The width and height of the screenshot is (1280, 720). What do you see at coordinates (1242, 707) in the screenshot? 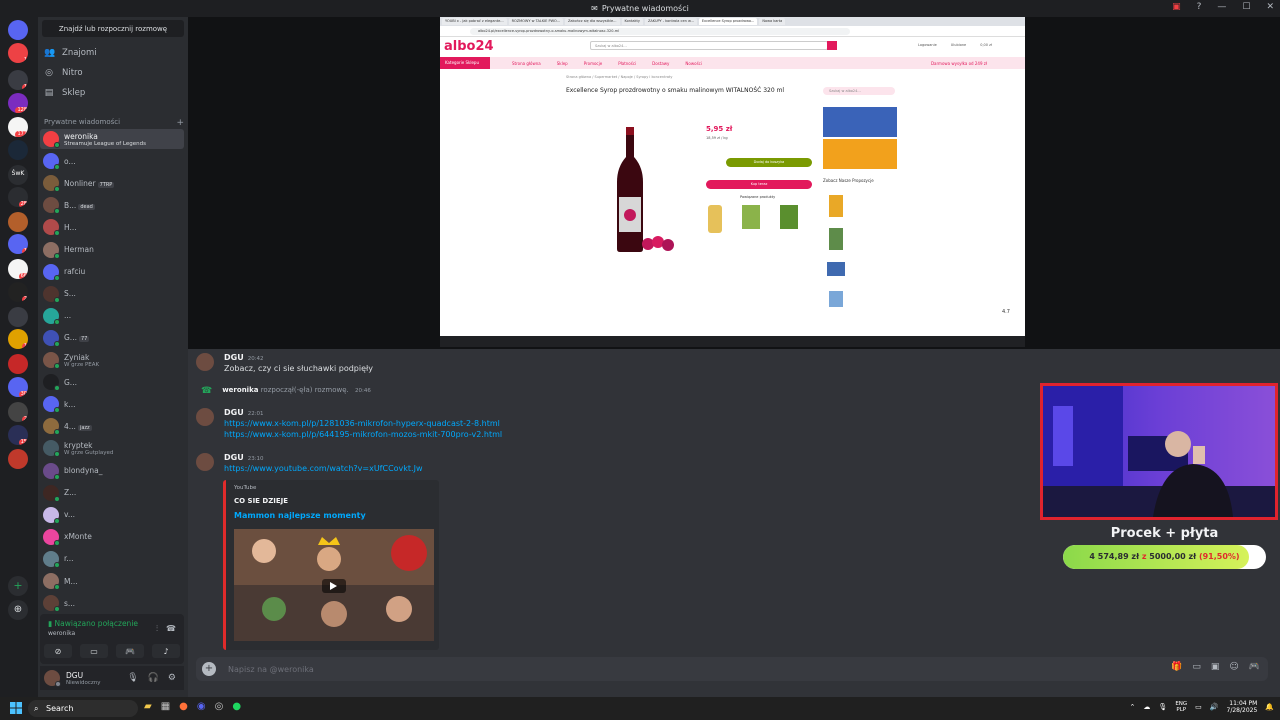
I see `clock: 11:04 PM 7/28/2025` at bounding box center [1242, 707].